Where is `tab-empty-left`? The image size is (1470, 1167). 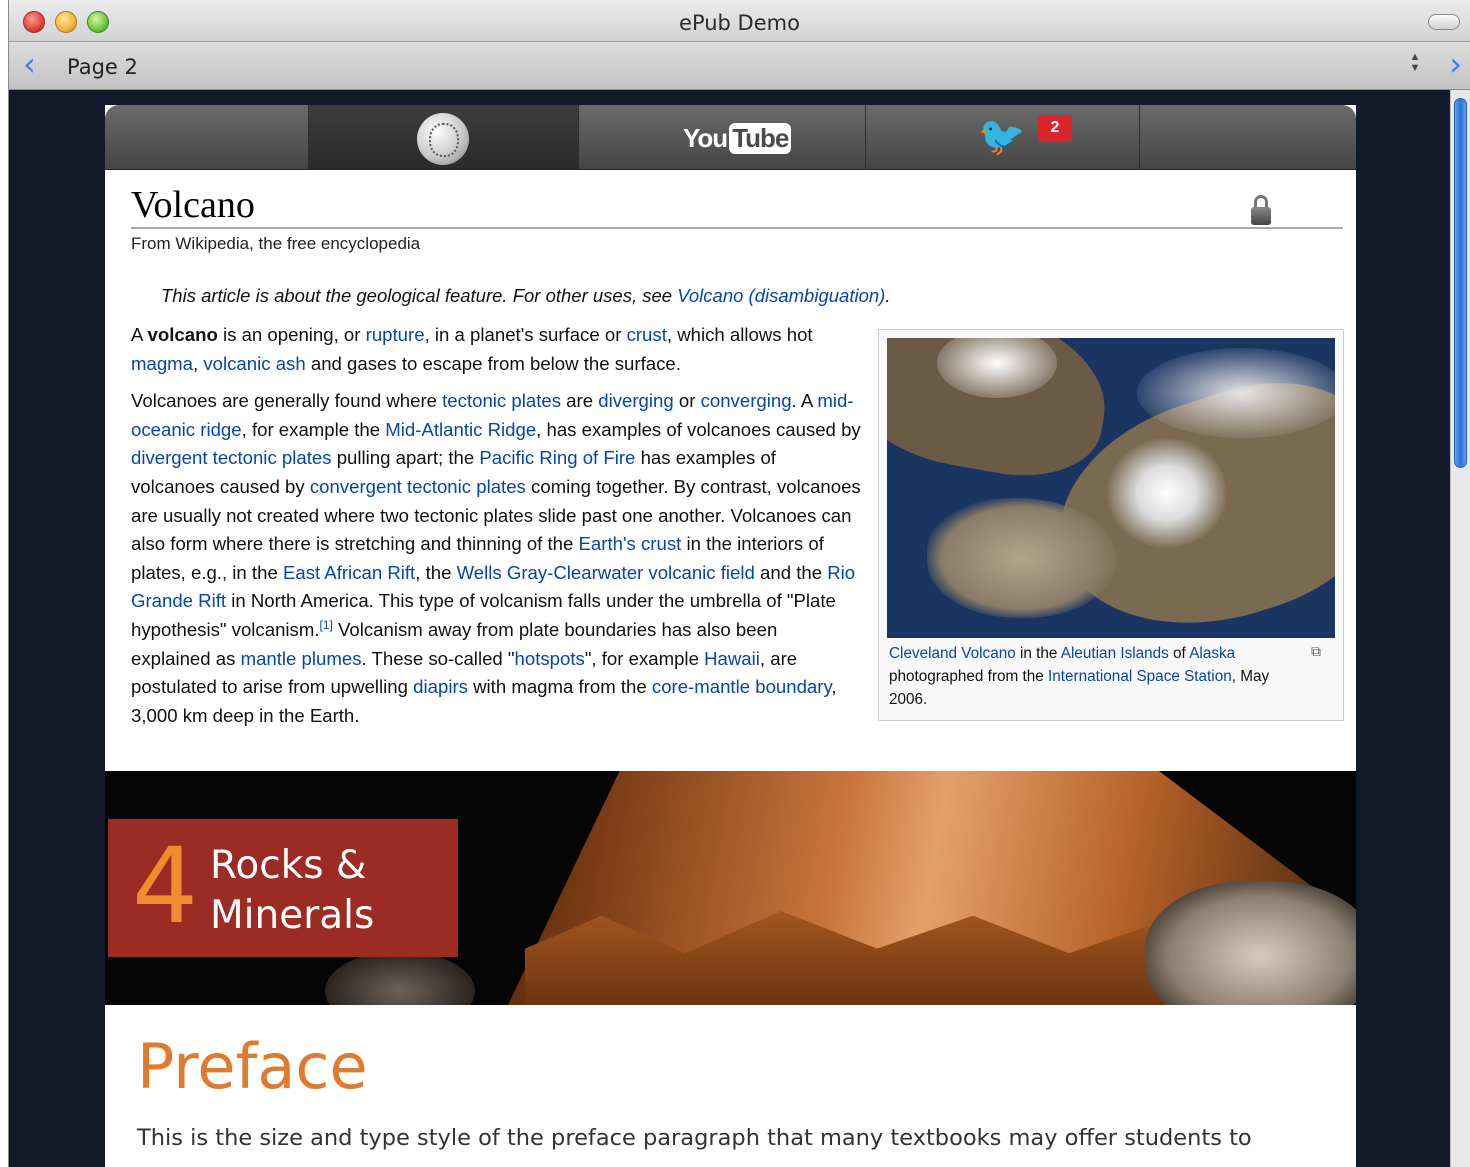
tab-empty-left is located at coordinates (207, 137).